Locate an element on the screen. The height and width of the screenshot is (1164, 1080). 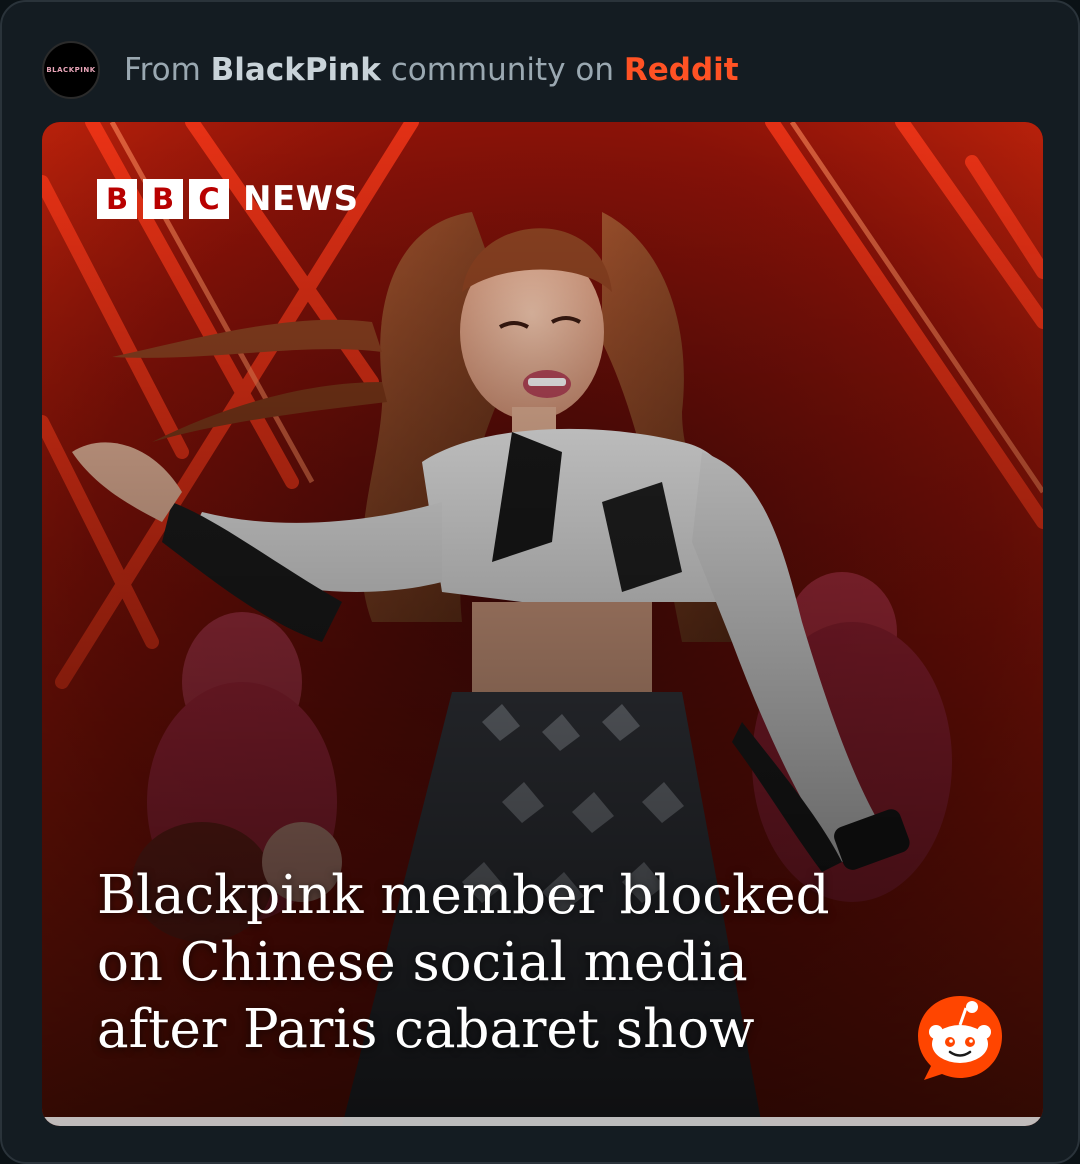
community-name-link: BlackPink is located at coordinates (296, 70).